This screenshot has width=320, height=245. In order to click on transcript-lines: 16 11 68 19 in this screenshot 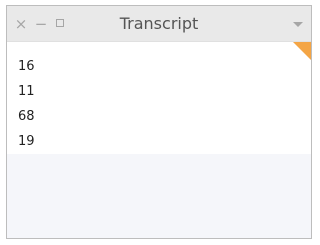, I will do `click(26, 104)`.